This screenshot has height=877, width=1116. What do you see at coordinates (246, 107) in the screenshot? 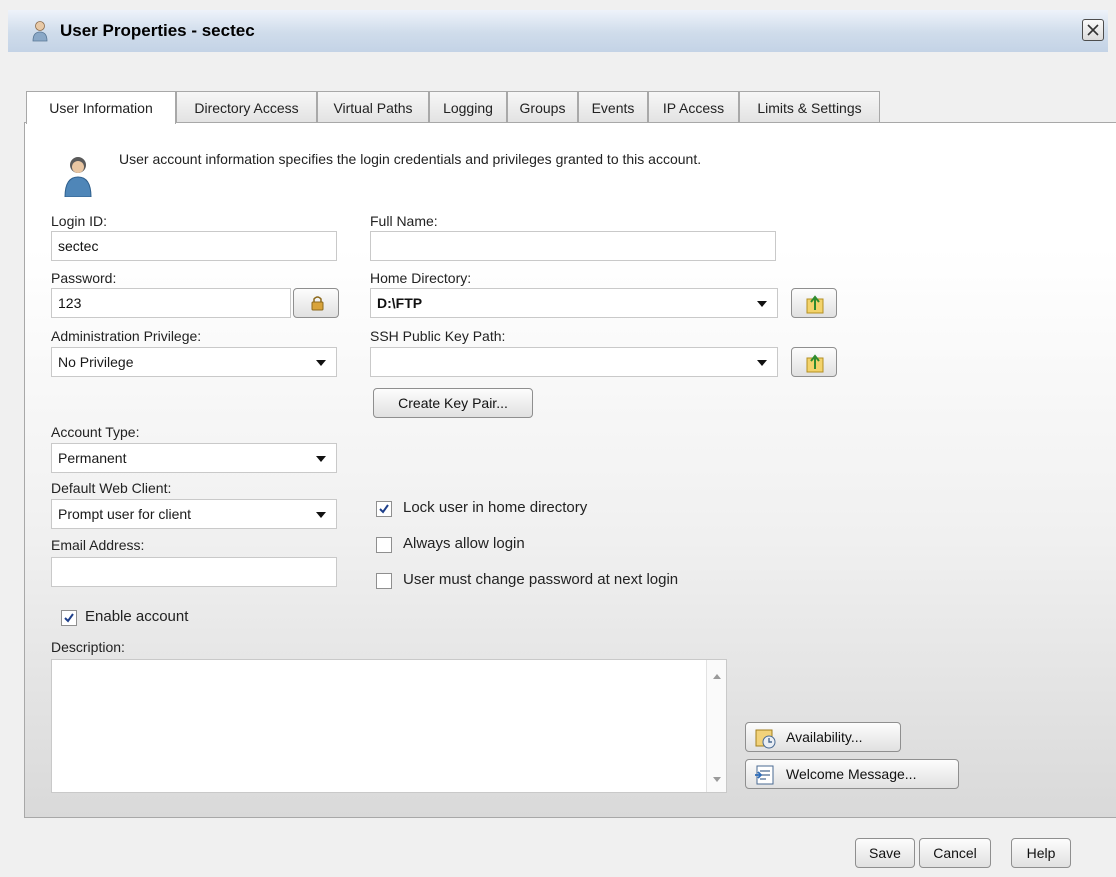
I see `tab-directory-access: Directory Access` at bounding box center [246, 107].